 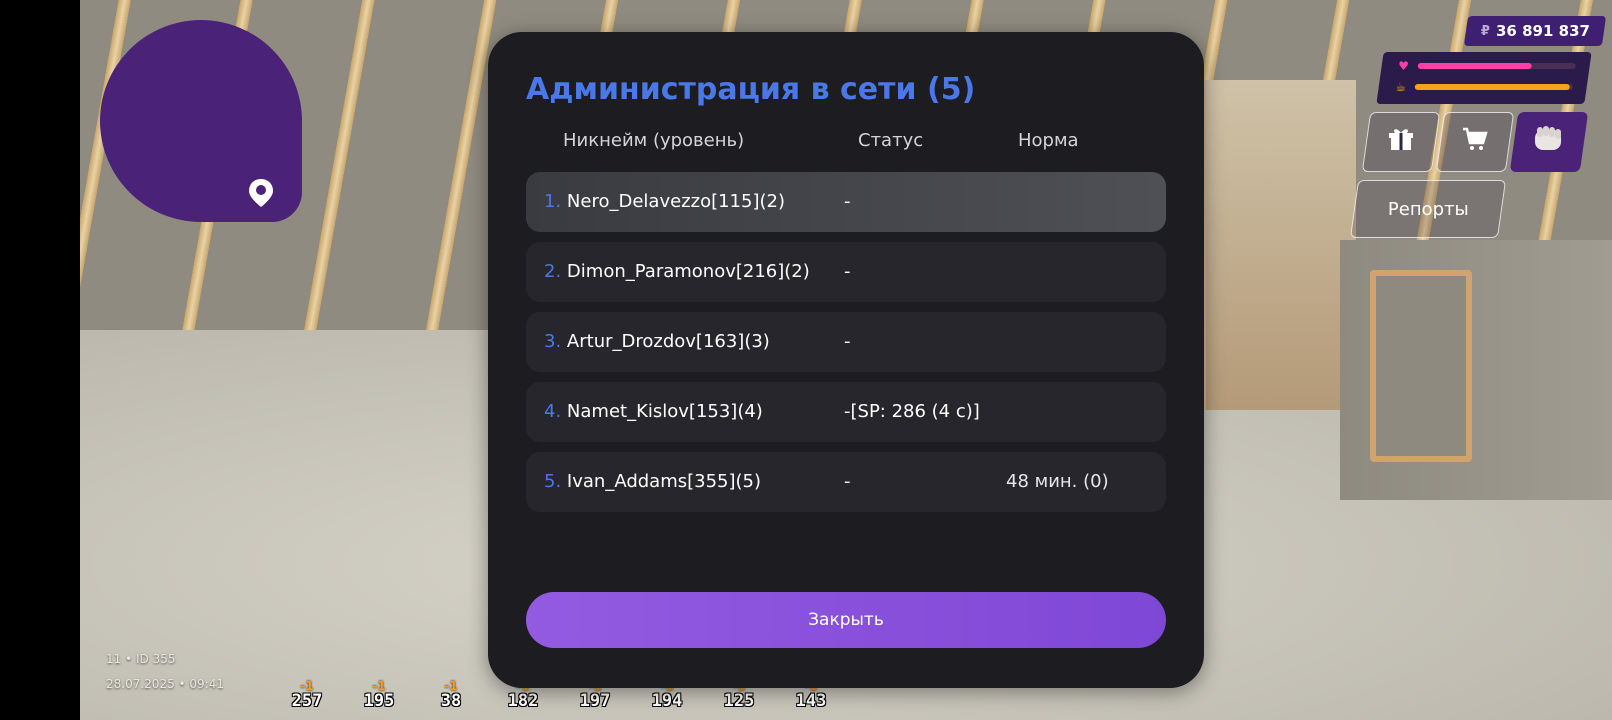 I want to click on health-row: ♥, so click(x=1486, y=66).